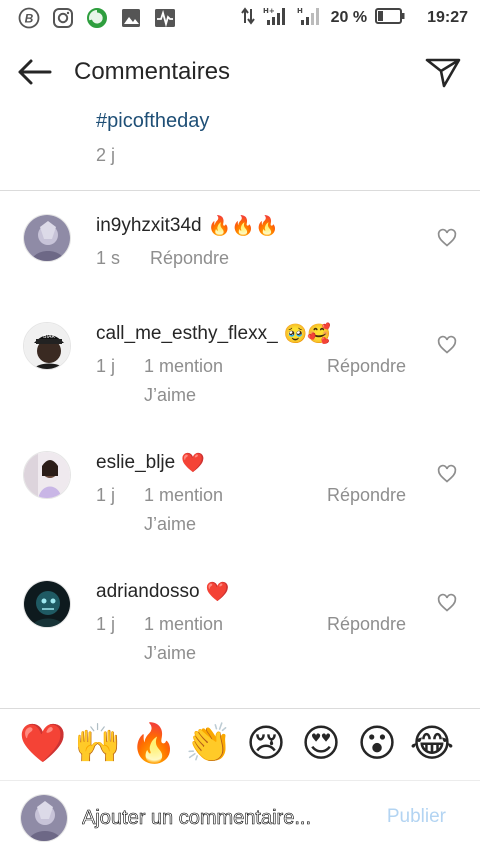 The width and height of the screenshot is (480, 854). I want to click on comment-username: call_me_esthy_flexx_, so click(187, 334).